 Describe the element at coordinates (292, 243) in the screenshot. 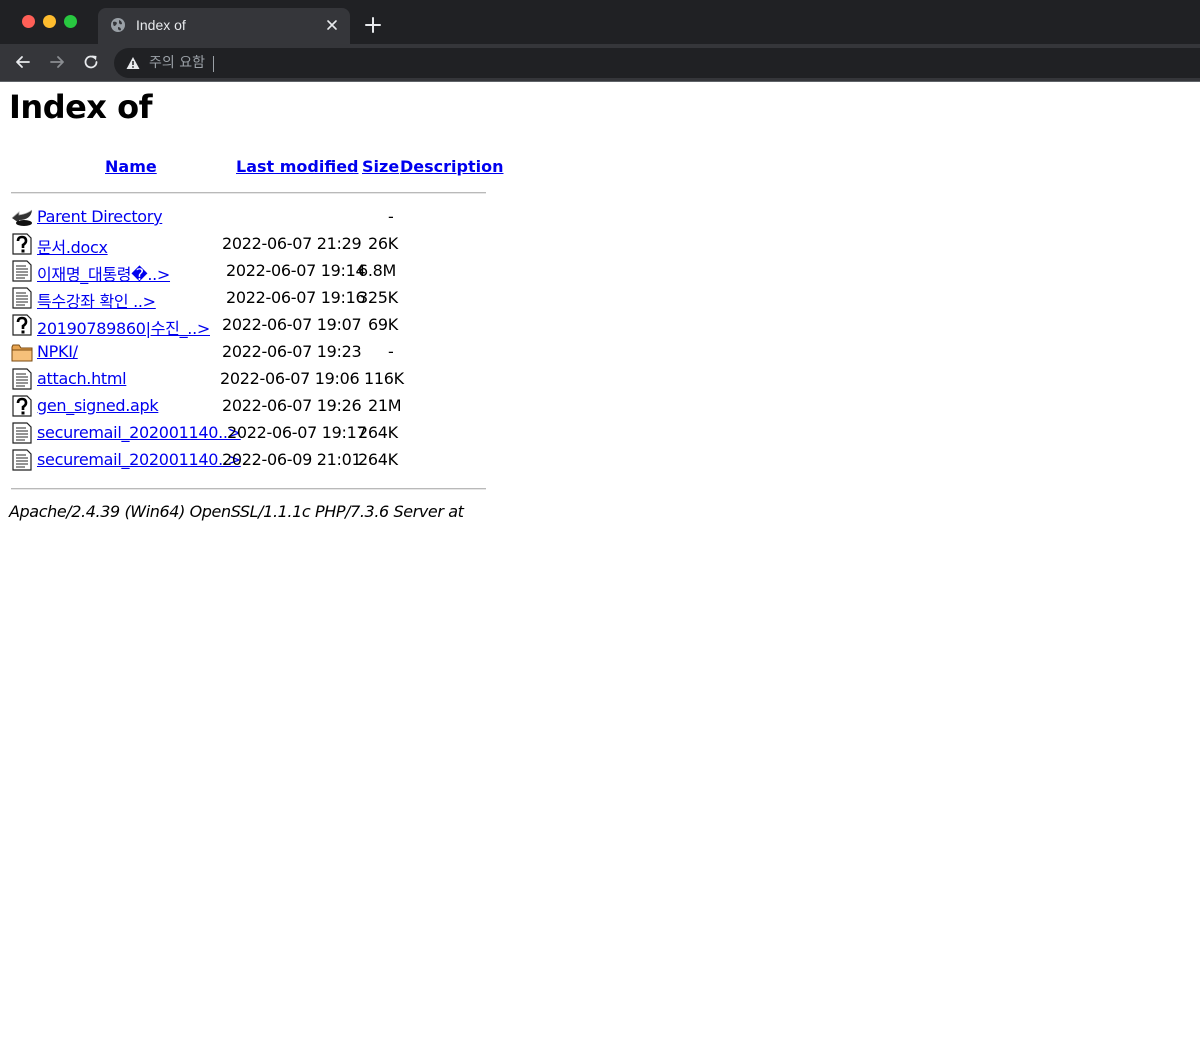

I see `row-last-modified: 2022-06-07 21:29` at that location.